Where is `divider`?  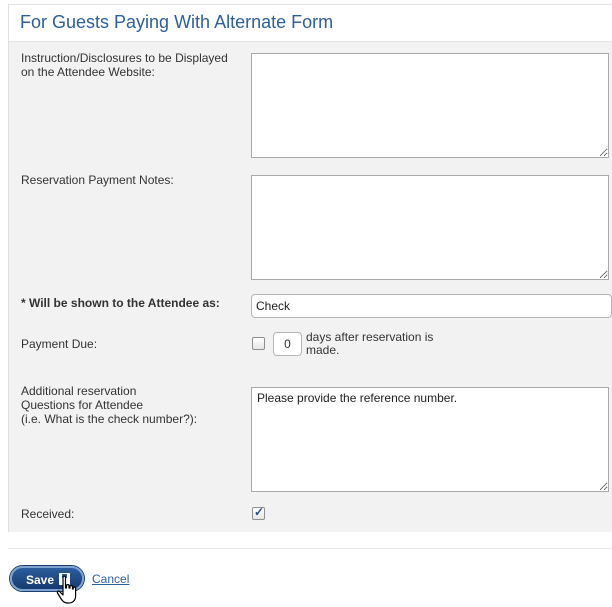 divider is located at coordinates (310, 548).